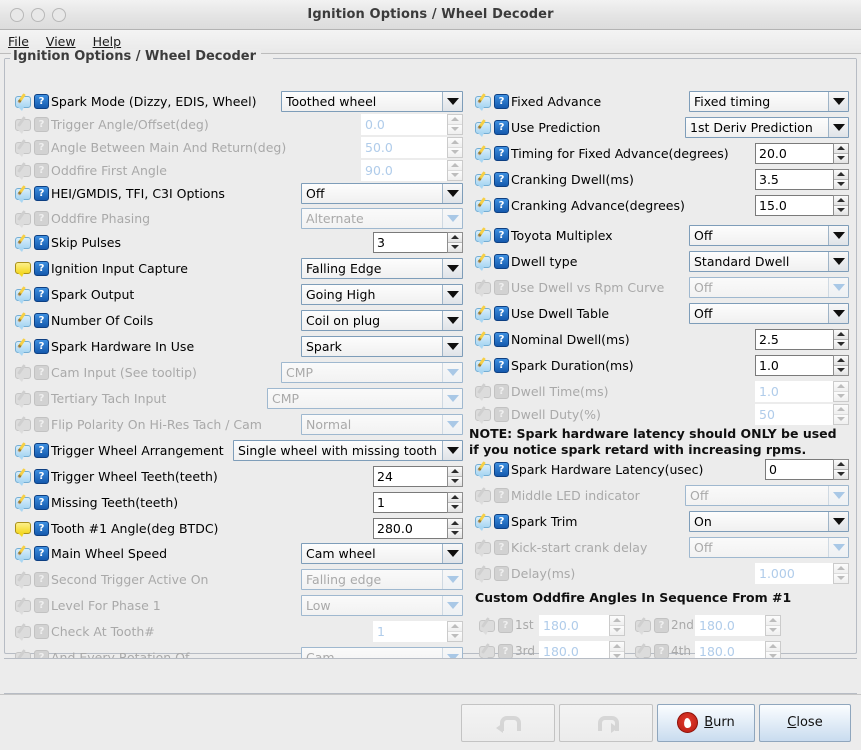  What do you see at coordinates (794, 339) in the screenshot?
I see `spinner-nominal-dwell-ms-value: 2.5` at bounding box center [794, 339].